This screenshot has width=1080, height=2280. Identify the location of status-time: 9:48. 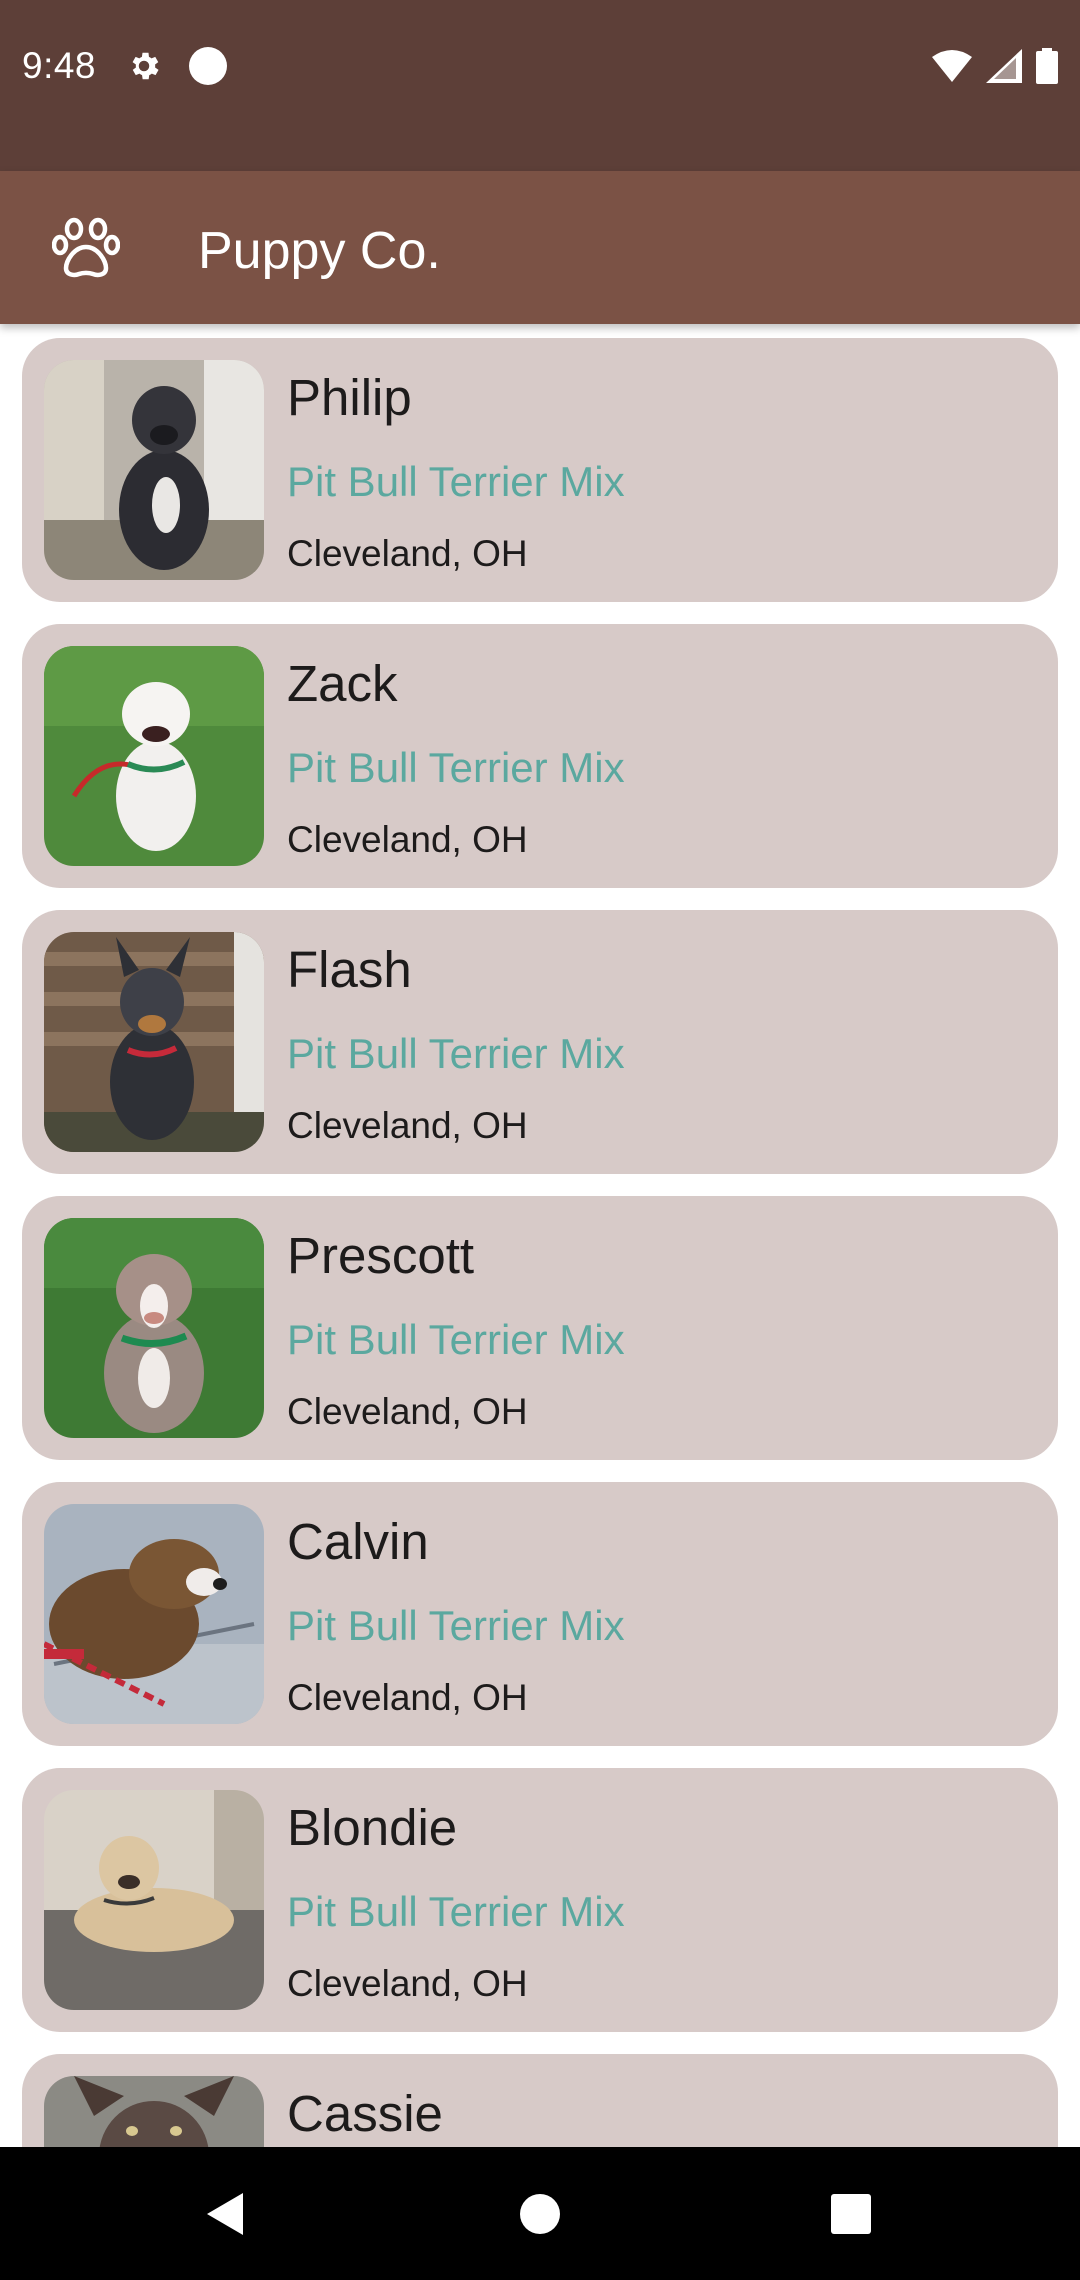
(59, 65).